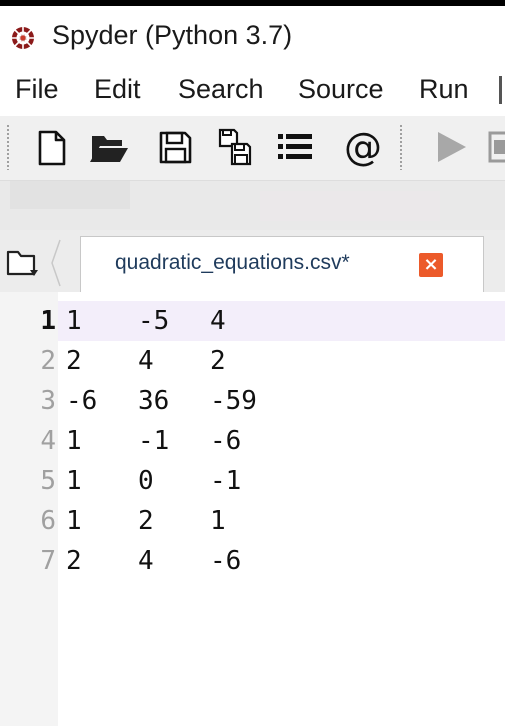  What do you see at coordinates (51, 147) in the screenshot?
I see `new-file-icon` at bounding box center [51, 147].